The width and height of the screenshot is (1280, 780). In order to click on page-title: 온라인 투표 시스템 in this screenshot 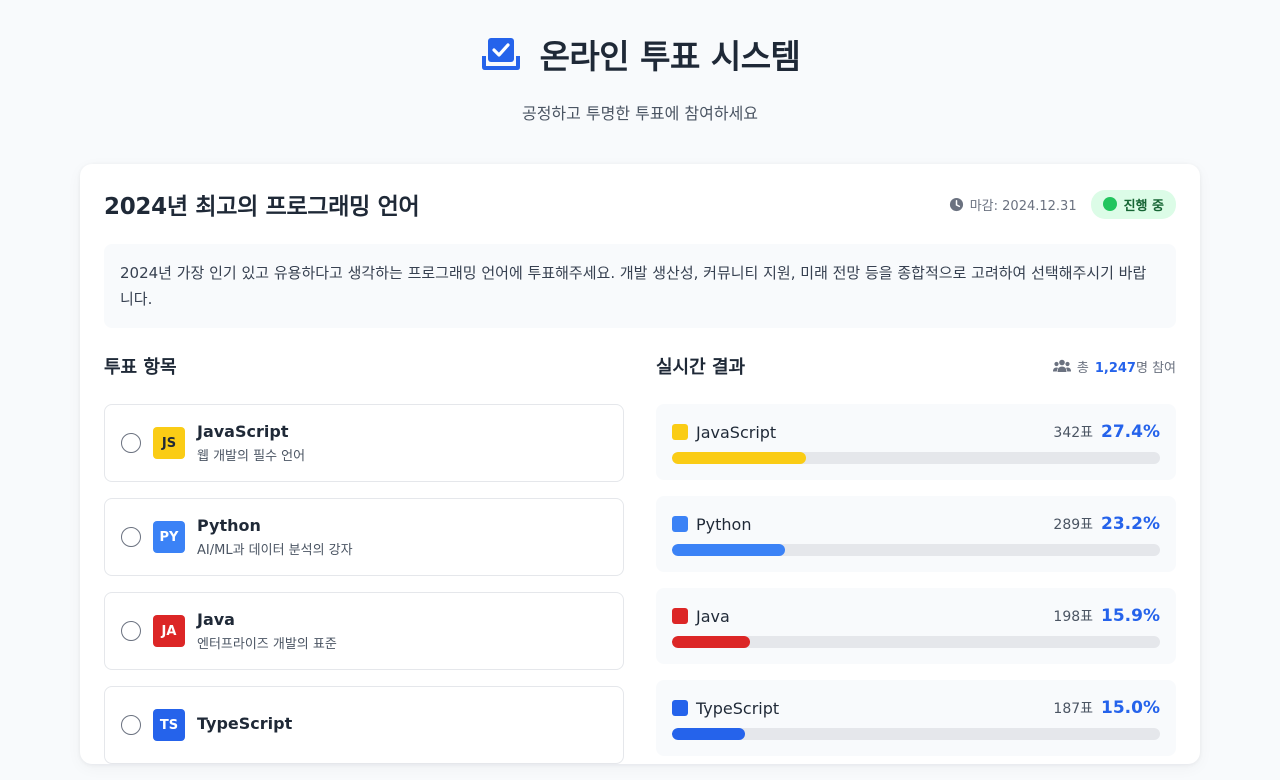, I will do `click(670, 56)`.